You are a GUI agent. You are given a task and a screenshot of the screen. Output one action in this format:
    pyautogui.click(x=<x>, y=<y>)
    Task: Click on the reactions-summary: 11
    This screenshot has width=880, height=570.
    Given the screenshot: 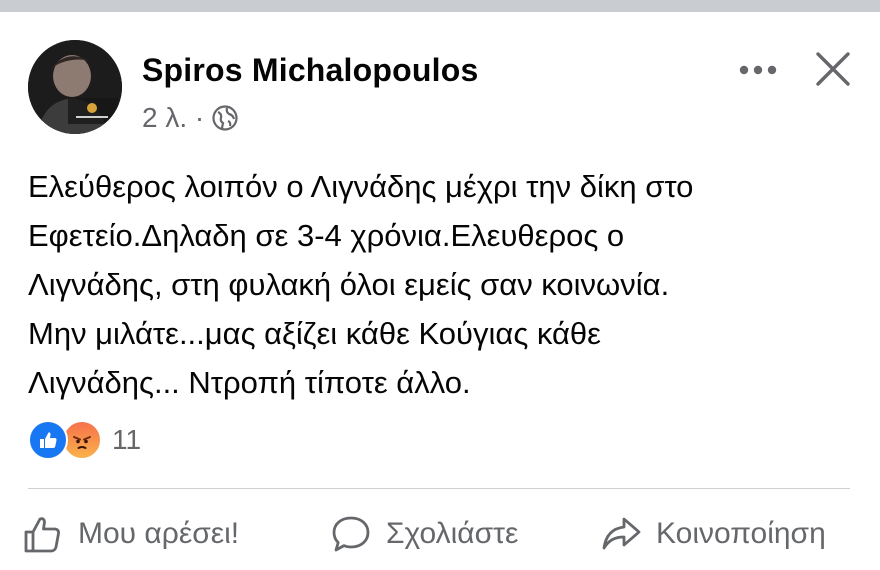 What is the action you would take?
    pyautogui.click(x=84, y=440)
    